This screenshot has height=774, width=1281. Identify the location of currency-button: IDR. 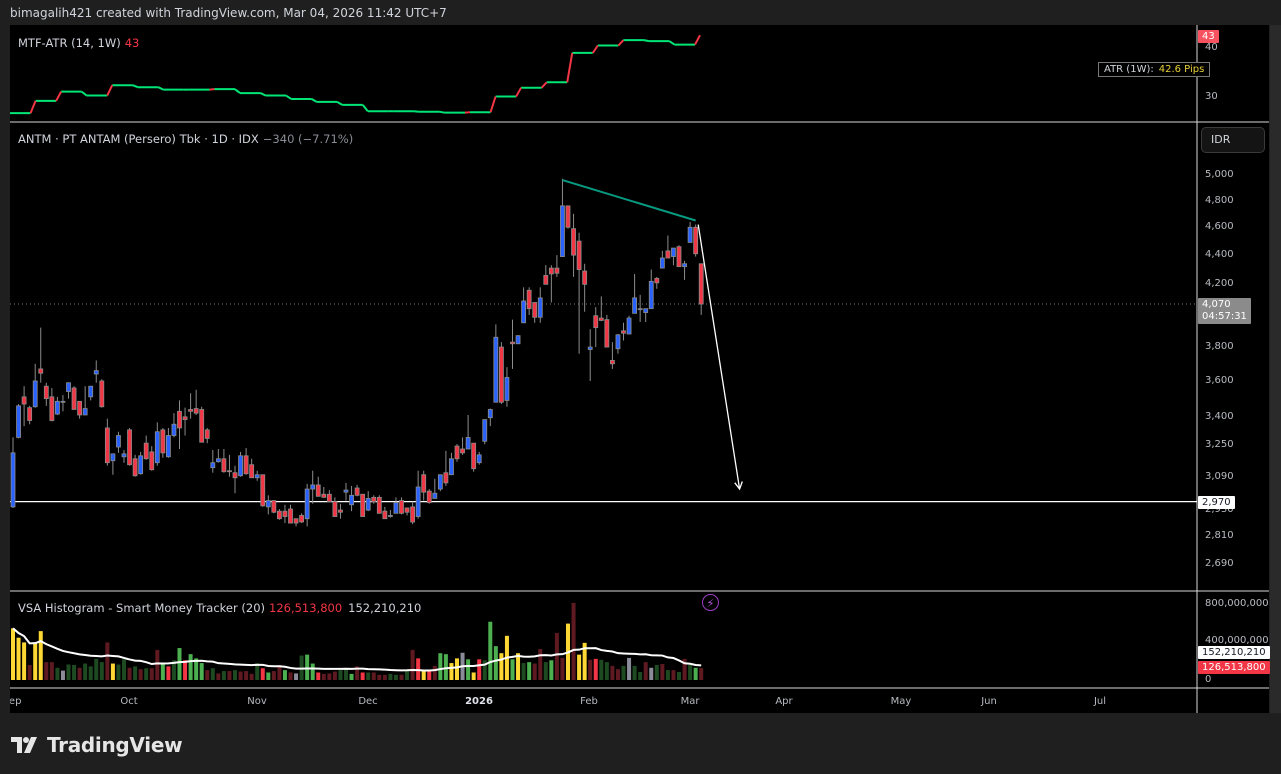
(1233, 140).